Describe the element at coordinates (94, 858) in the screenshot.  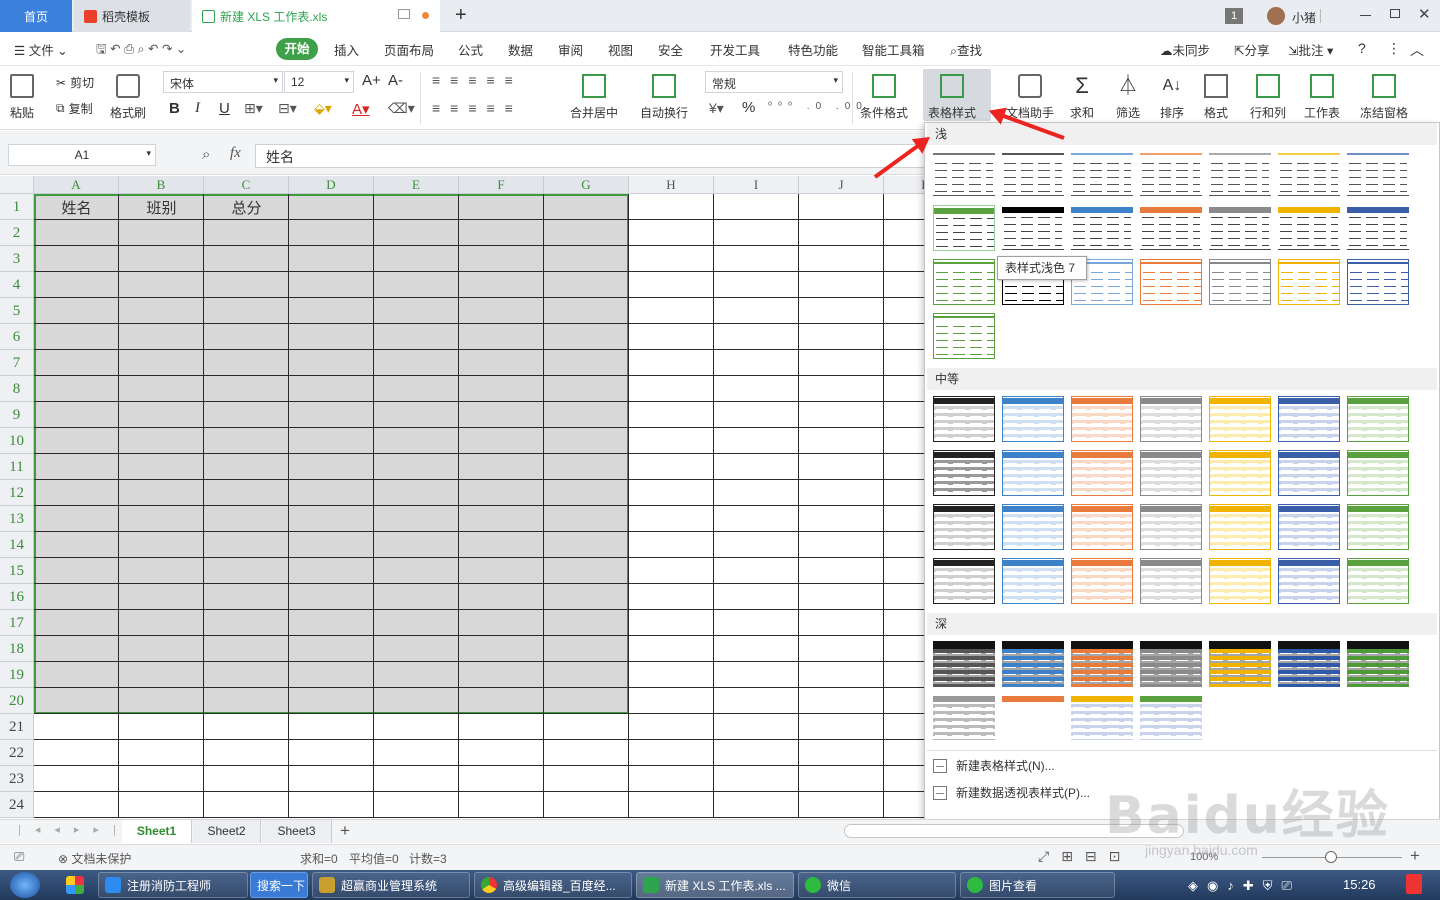
I see `protect-status: ⊗ 文档未保护` at that location.